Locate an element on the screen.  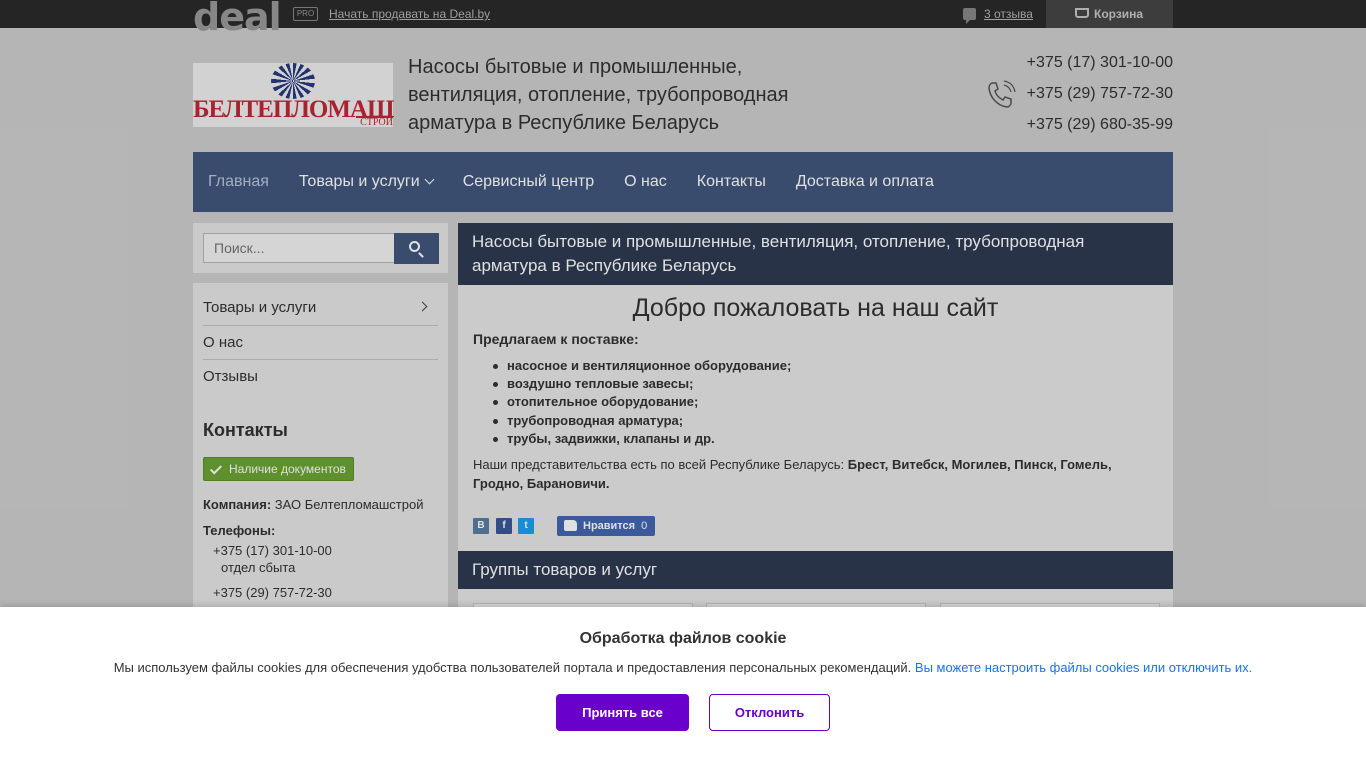
cookie-title: Обработка файлов cookie is located at coordinates (683, 638).